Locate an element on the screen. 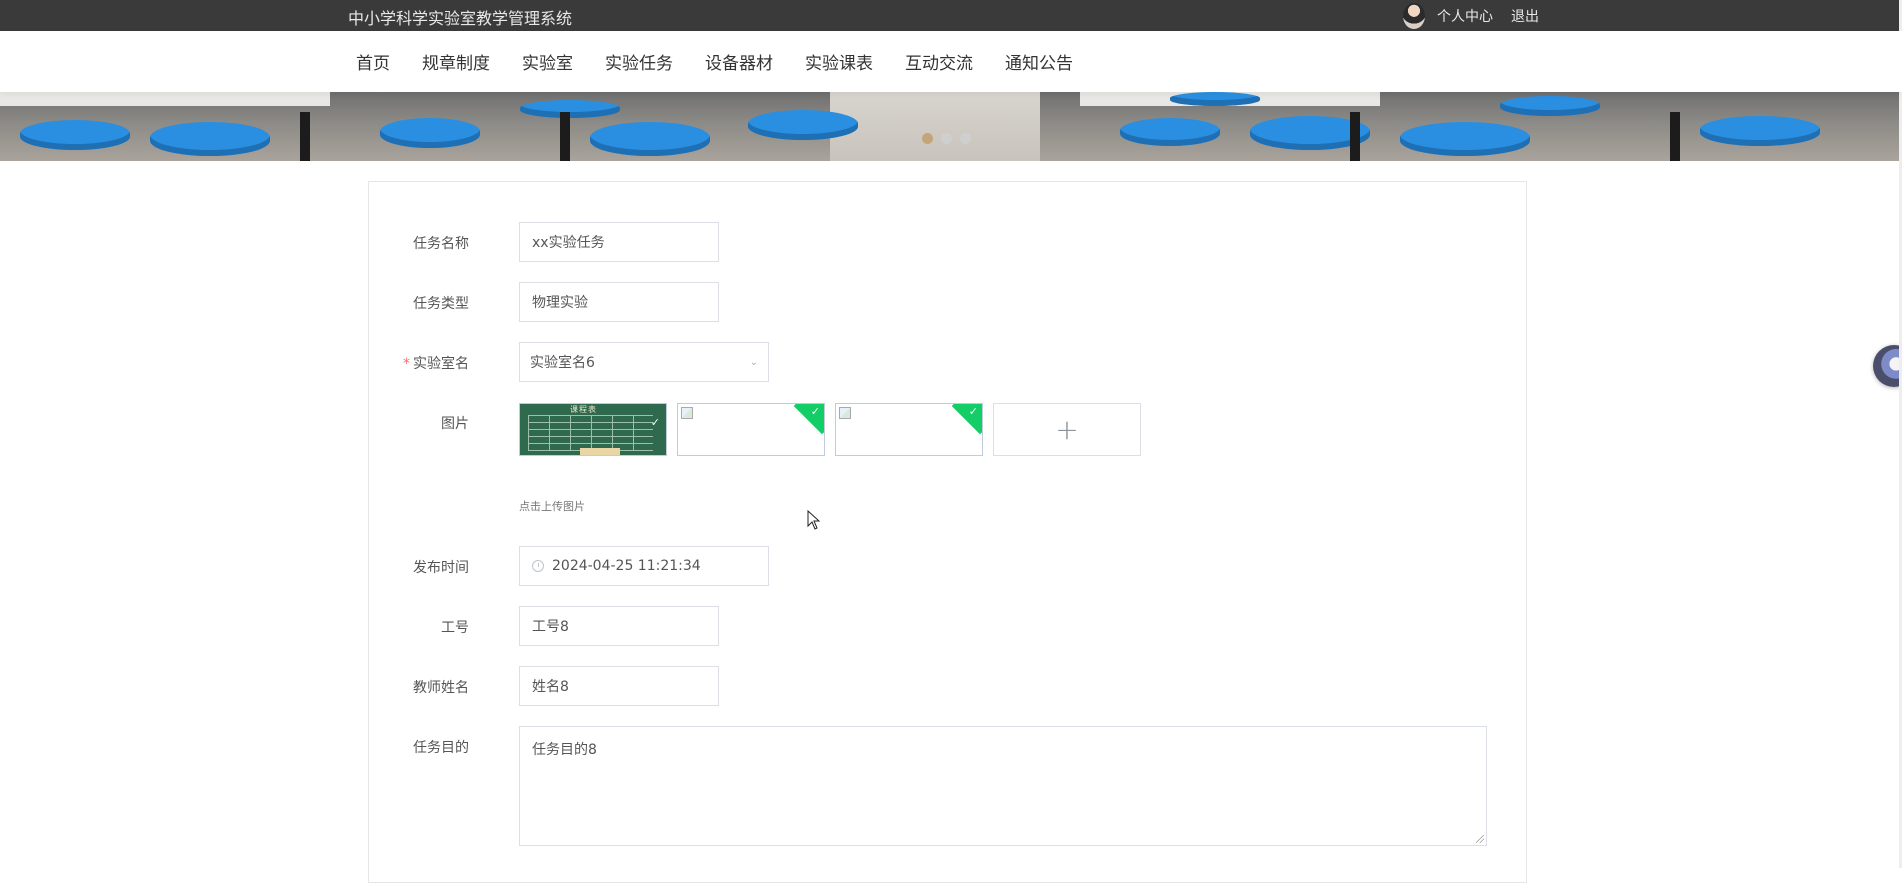 This screenshot has height=883, width=1902. chevron-down-icon: ⌄ is located at coordinates (753, 362).